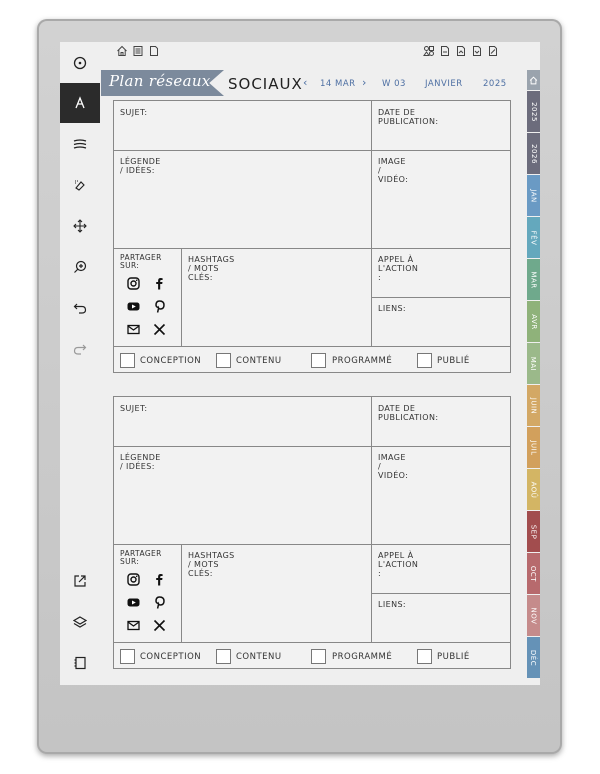 This screenshot has width=600, height=774. I want to click on move-icon, so click(80, 226).